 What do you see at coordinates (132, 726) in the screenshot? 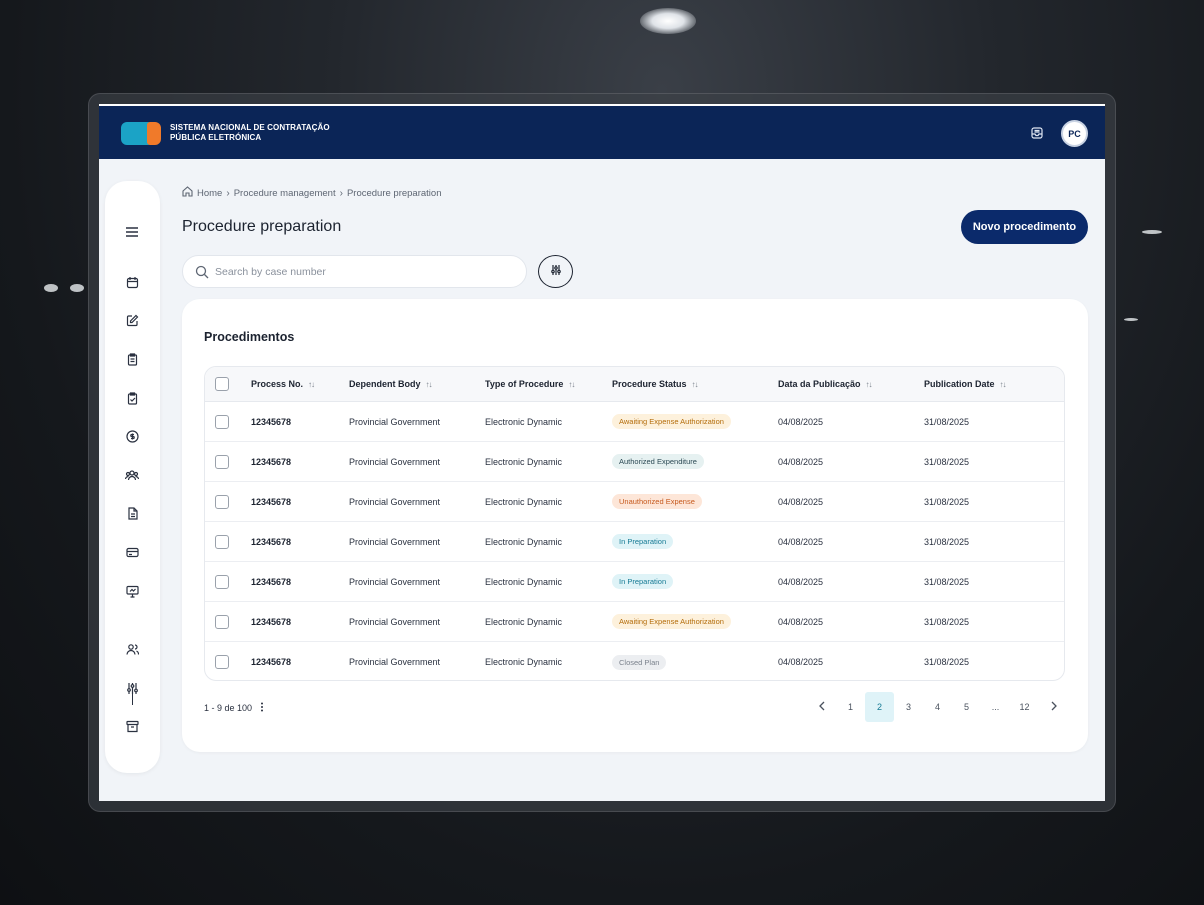
I see `archive-icon` at bounding box center [132, 726].